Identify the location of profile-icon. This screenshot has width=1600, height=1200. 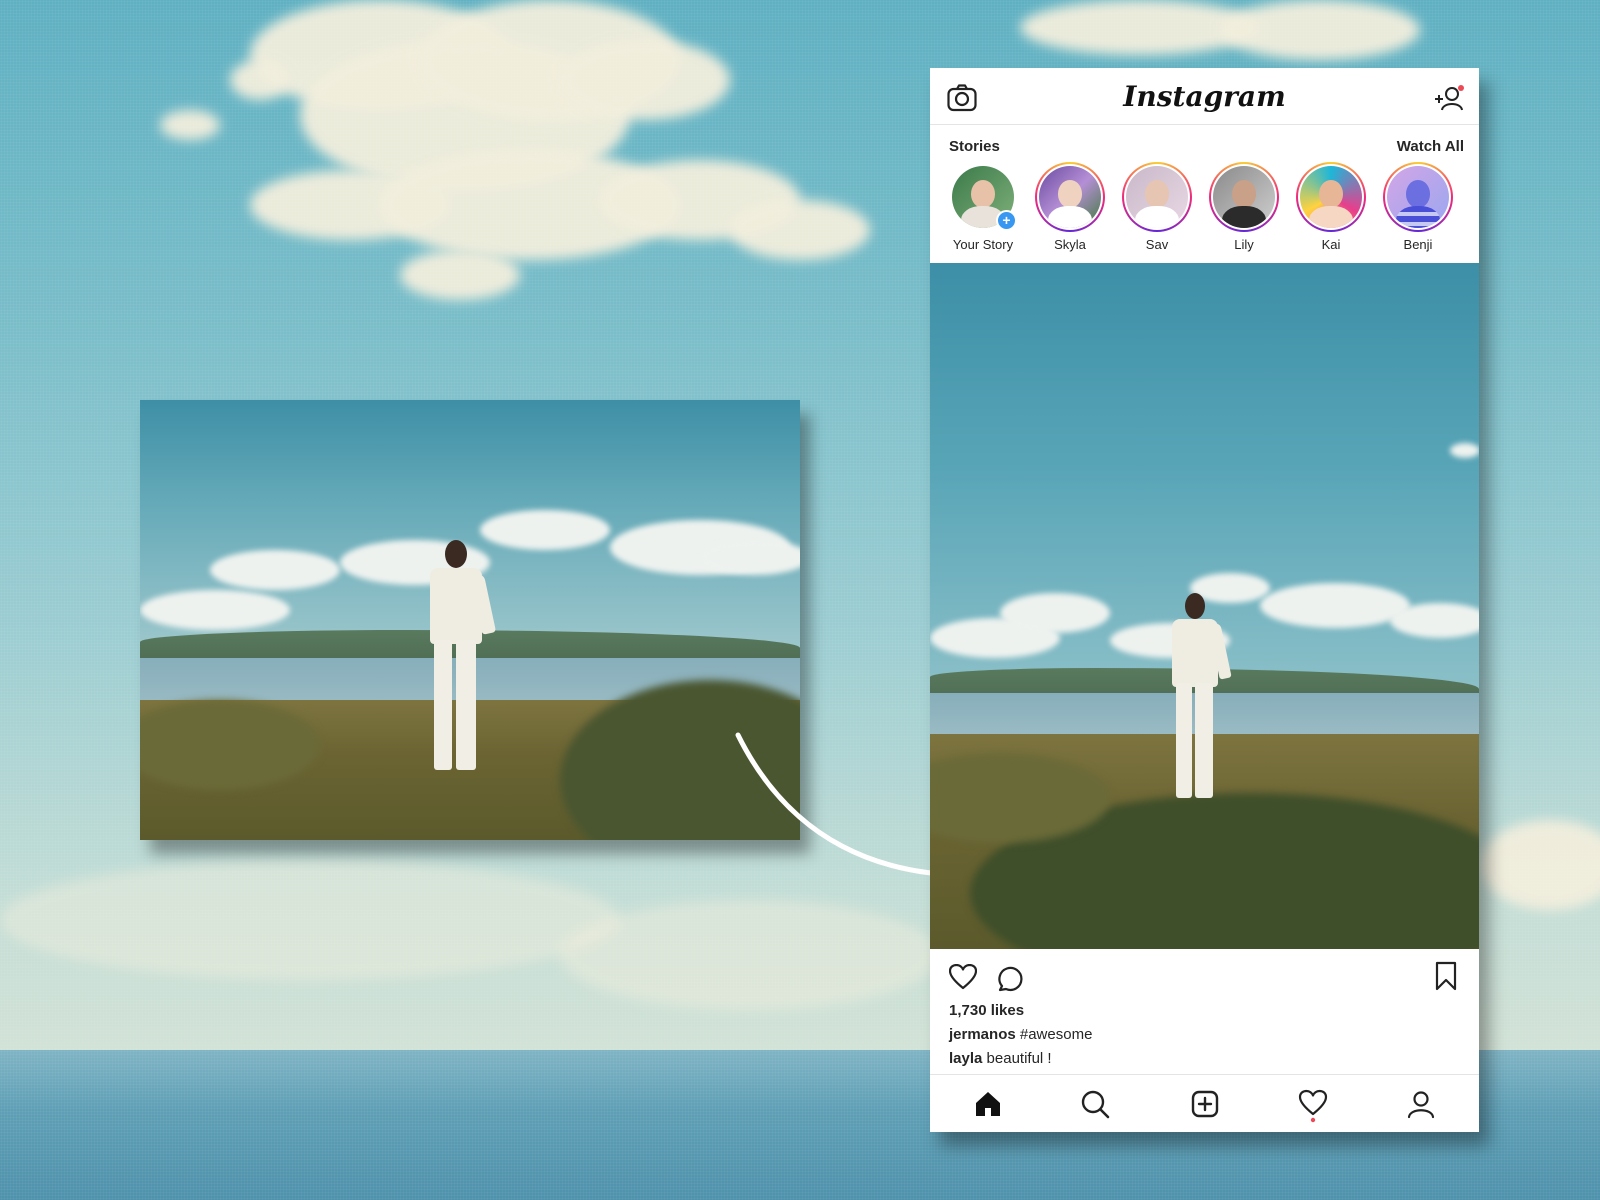
(1421, 1104).